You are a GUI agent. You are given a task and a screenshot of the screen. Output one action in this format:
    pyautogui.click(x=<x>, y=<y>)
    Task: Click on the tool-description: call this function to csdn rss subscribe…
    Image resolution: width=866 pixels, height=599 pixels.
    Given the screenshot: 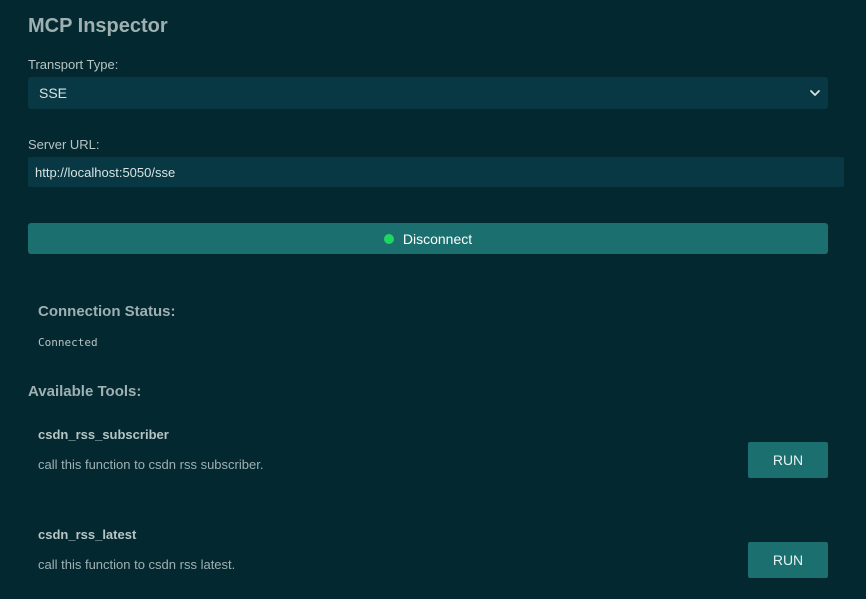 What is the action you would take?
    pyautogui.click(x=151, y=464)
    